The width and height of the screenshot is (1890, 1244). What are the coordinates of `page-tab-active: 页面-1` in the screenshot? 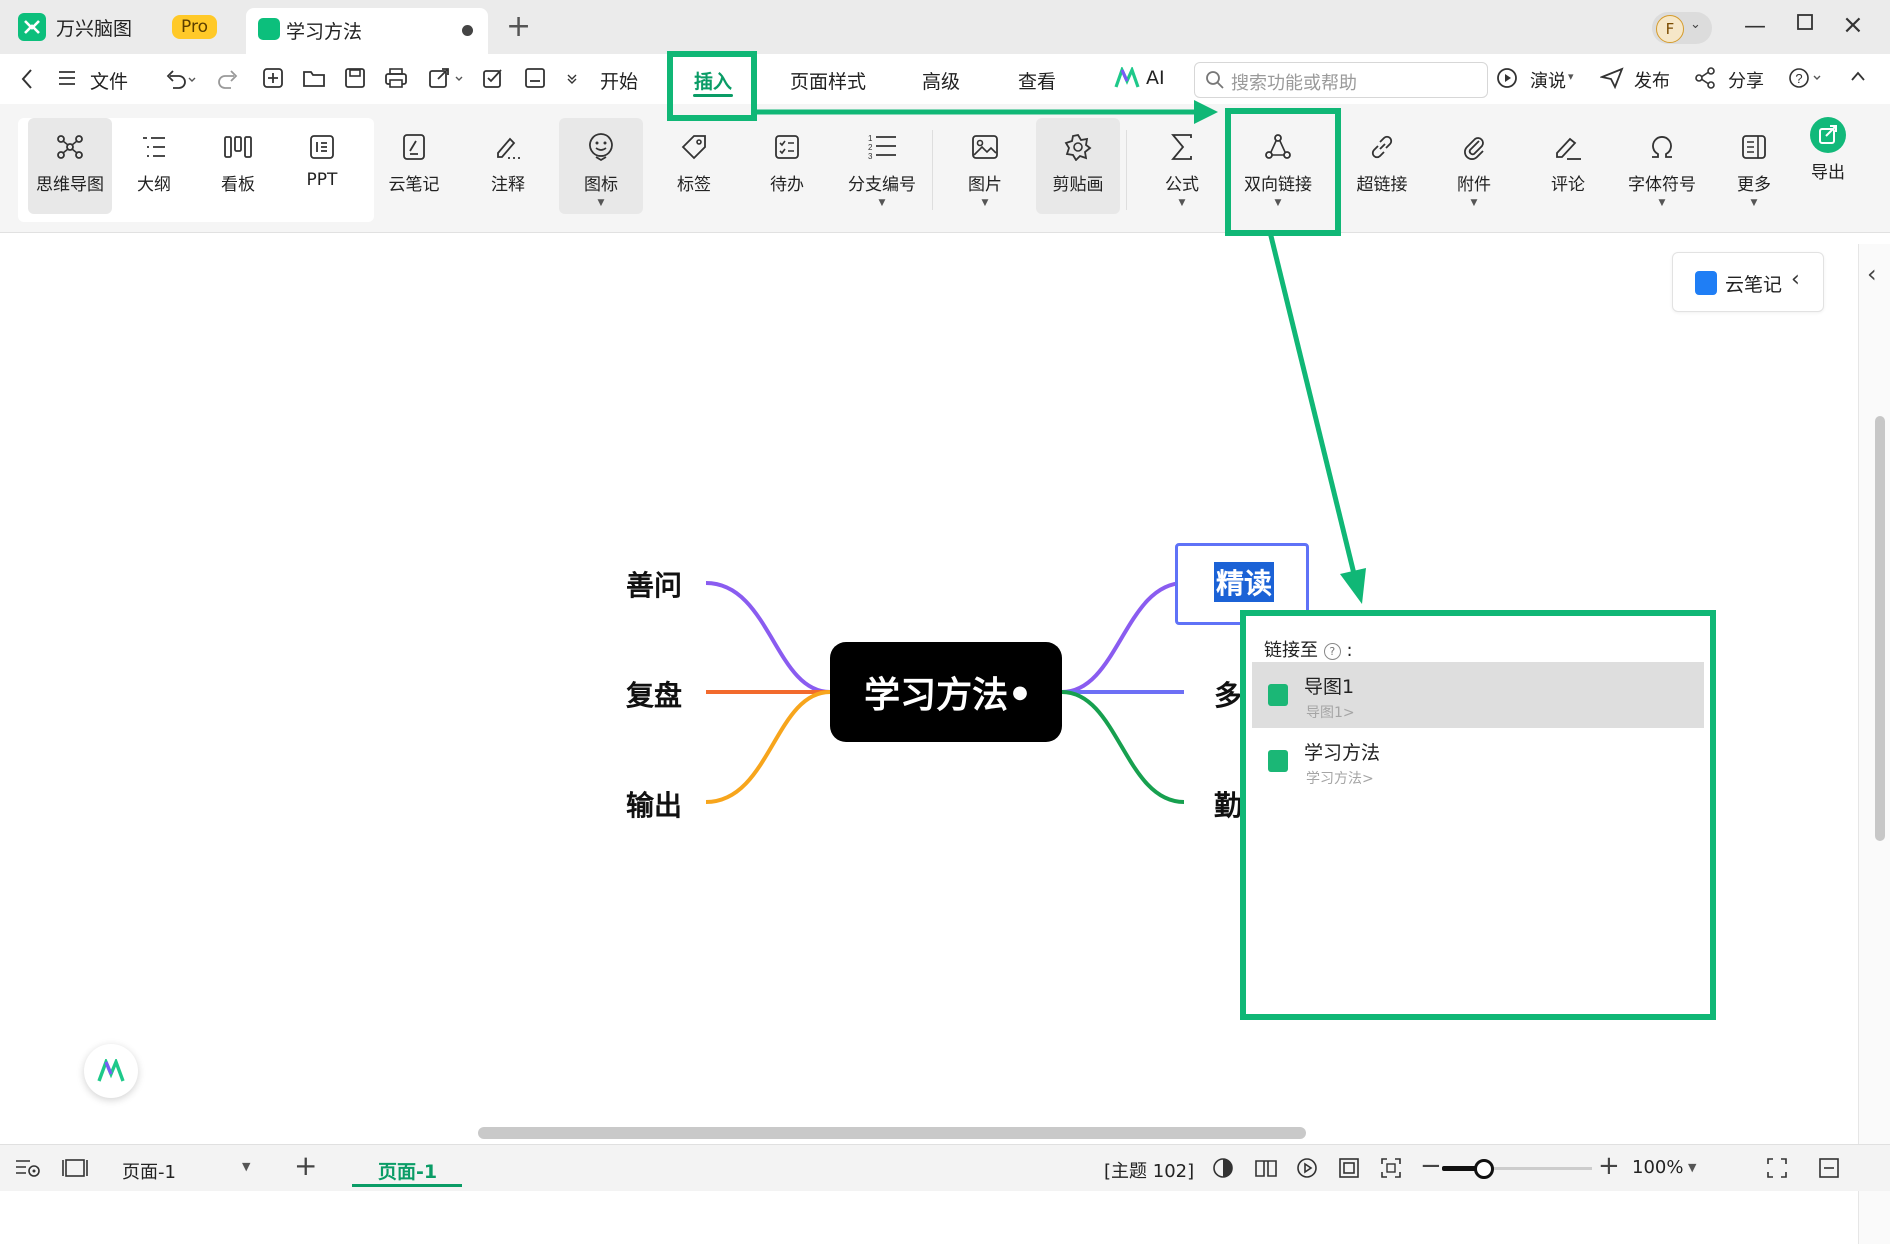 It's located at (407, 1168).